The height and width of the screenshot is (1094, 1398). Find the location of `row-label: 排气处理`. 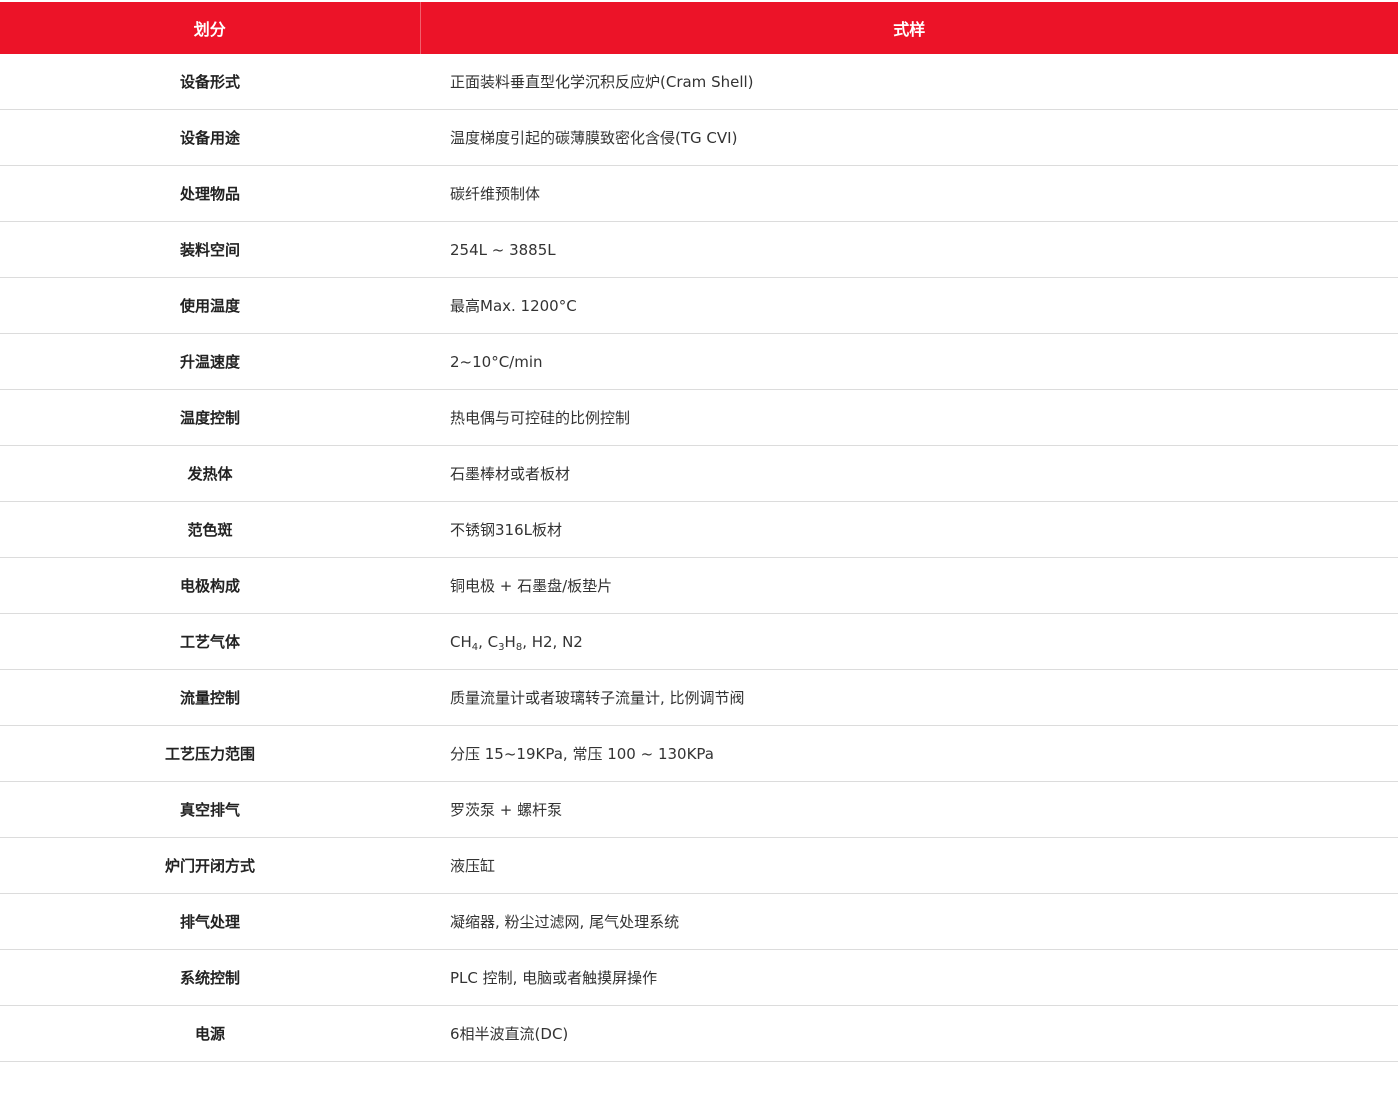

row-label: 排气处理 is located at coordinates (210, 921).